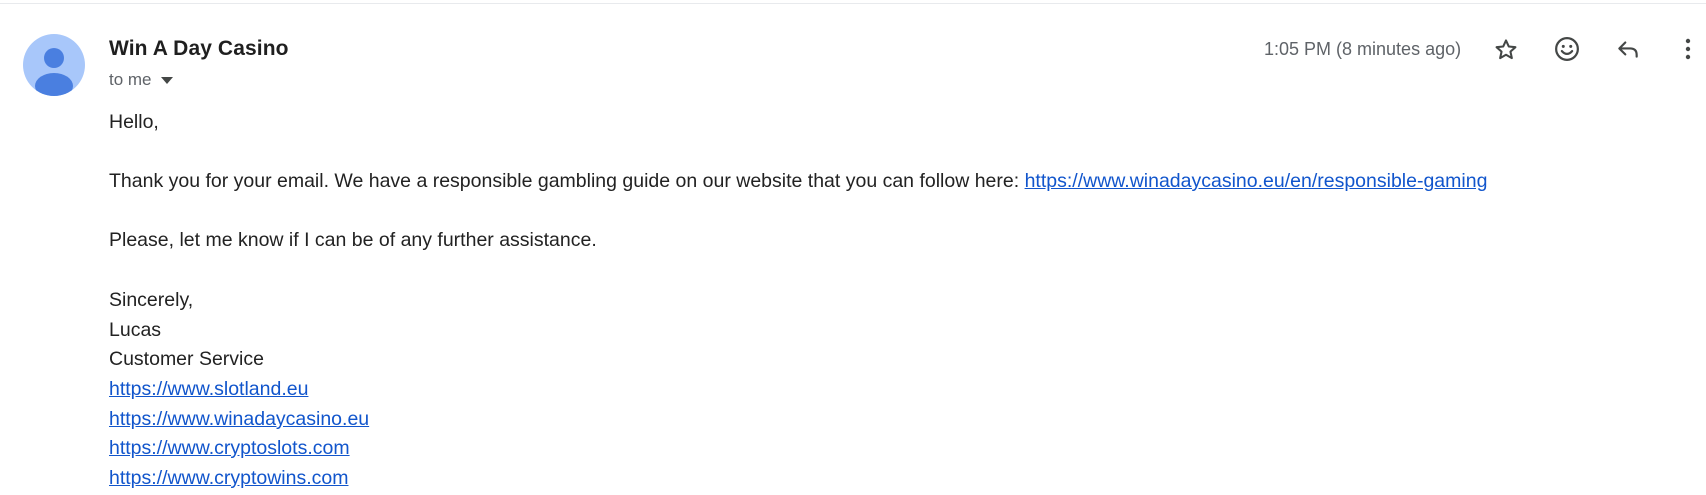 The image size is (1706, 495). I want to click on signature-name: Lucas, so click(135, 330).